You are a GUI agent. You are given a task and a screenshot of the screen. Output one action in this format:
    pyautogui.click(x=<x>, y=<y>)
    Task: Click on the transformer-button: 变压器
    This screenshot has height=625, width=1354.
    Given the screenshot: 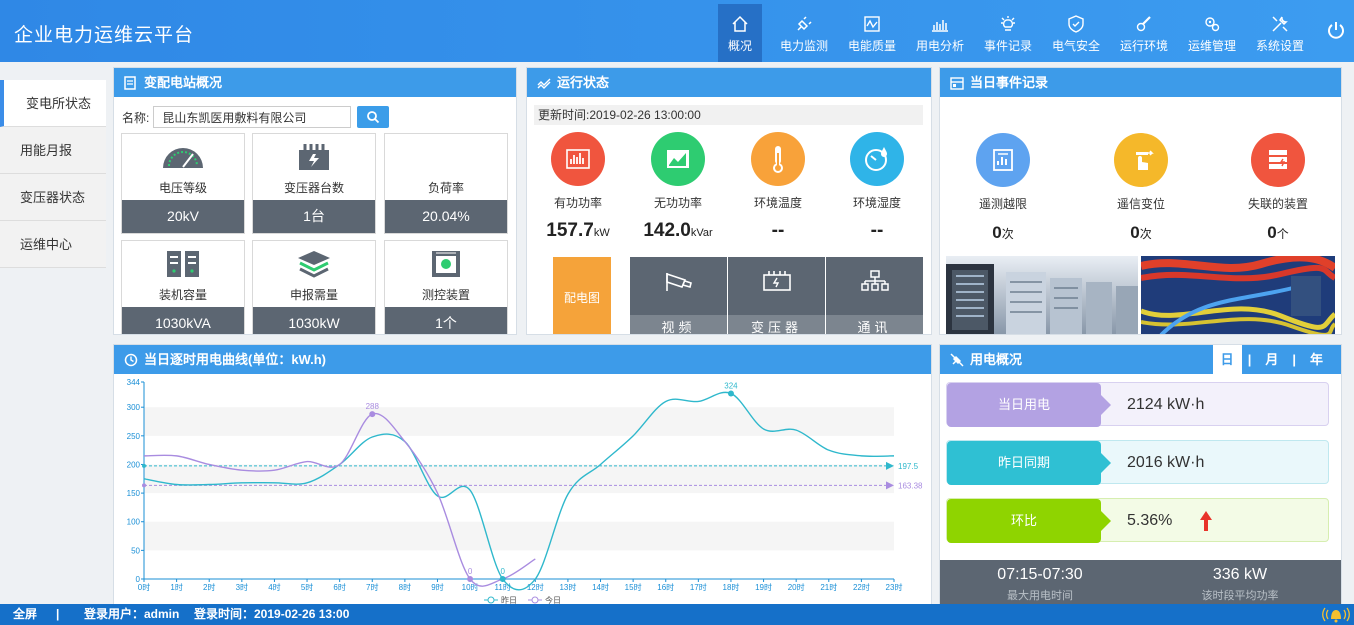 What is the action you would take?
    pyautogui.click(x=776, y=295)
    